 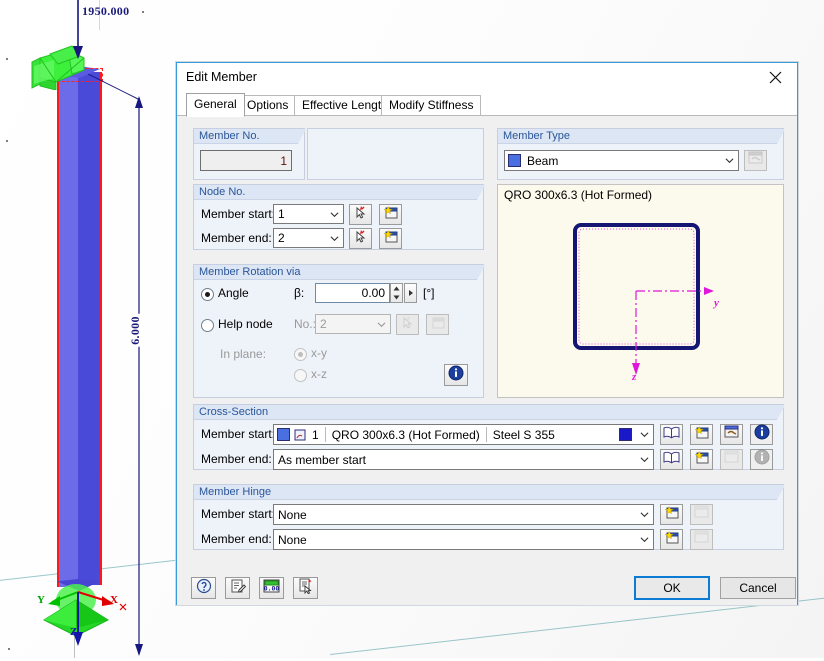 I want to click on rotation-info-button, so click(x=456, y=375).